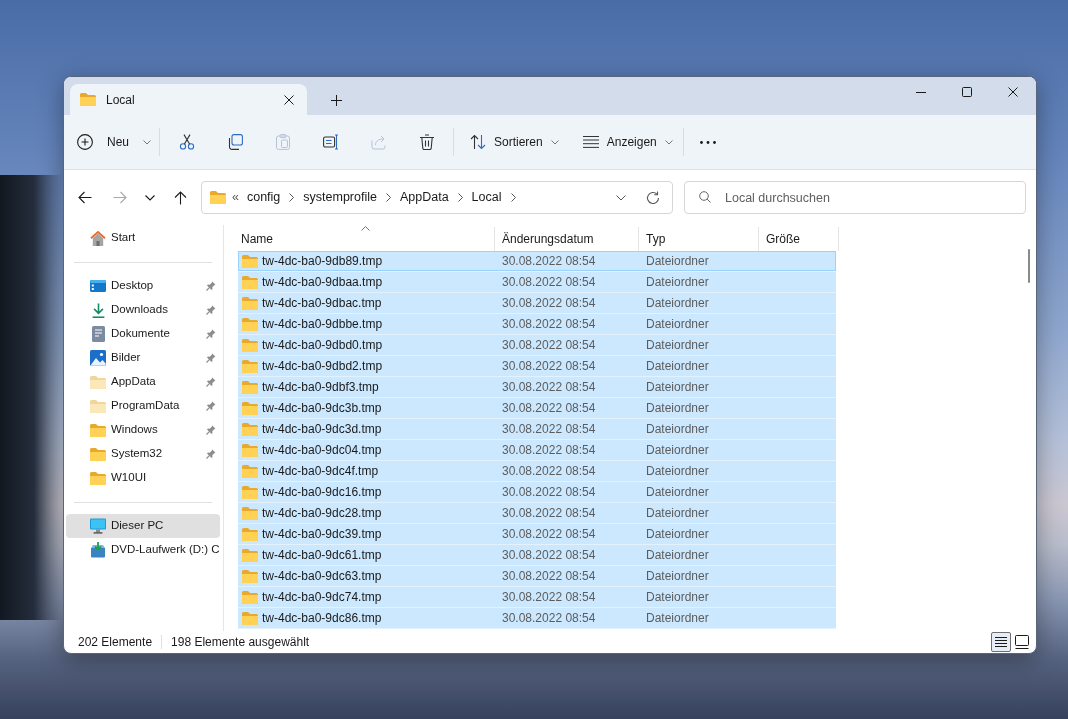 This screenshot has width=1068, height=719. Describe the element at coordinates (322, 303) in the screenshot. I see `file-name: tw-4dc-ba0-9dbac.tmp` at that location.